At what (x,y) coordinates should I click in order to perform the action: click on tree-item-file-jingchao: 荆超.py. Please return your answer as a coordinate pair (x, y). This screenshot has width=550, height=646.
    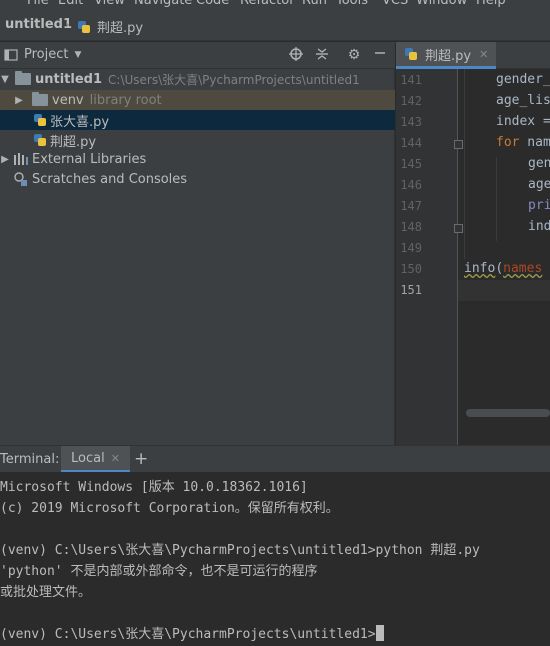
    Looking at the image, I should click on (197, 140).